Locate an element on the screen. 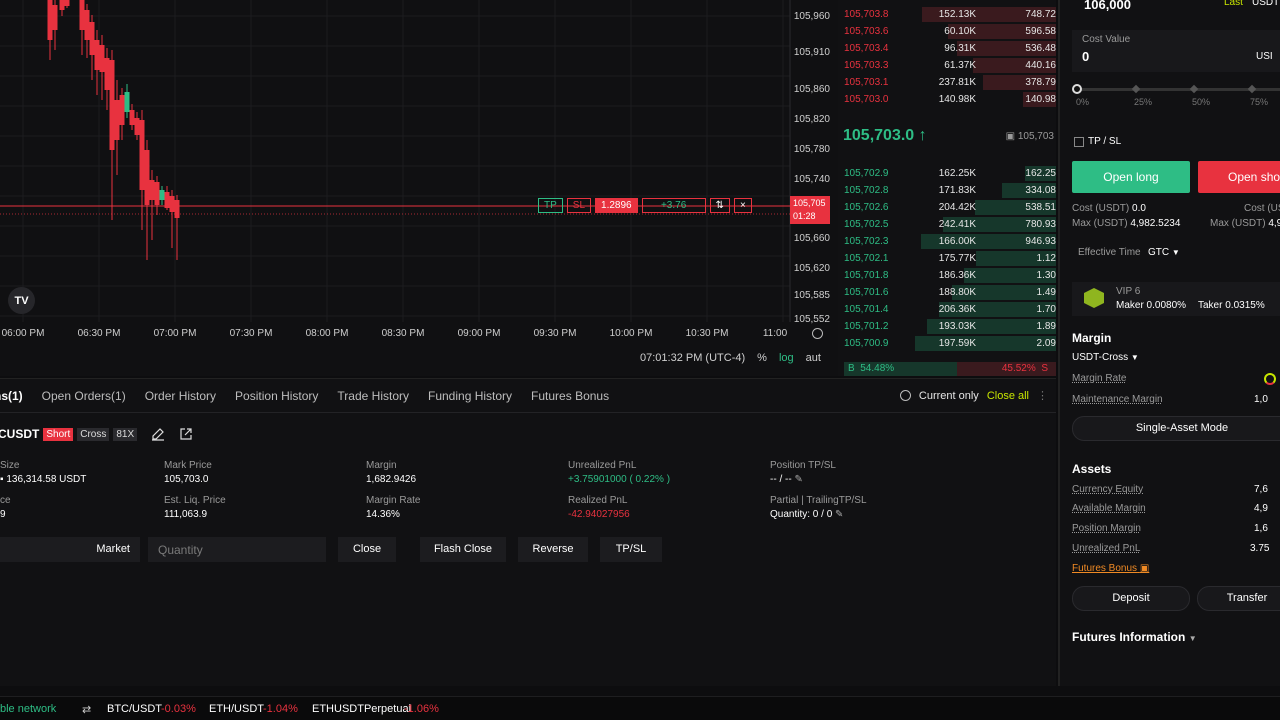  position-line-widget: TP SL 1.2896 +3.76 ⇅ × is located at coordinates (645, 205).